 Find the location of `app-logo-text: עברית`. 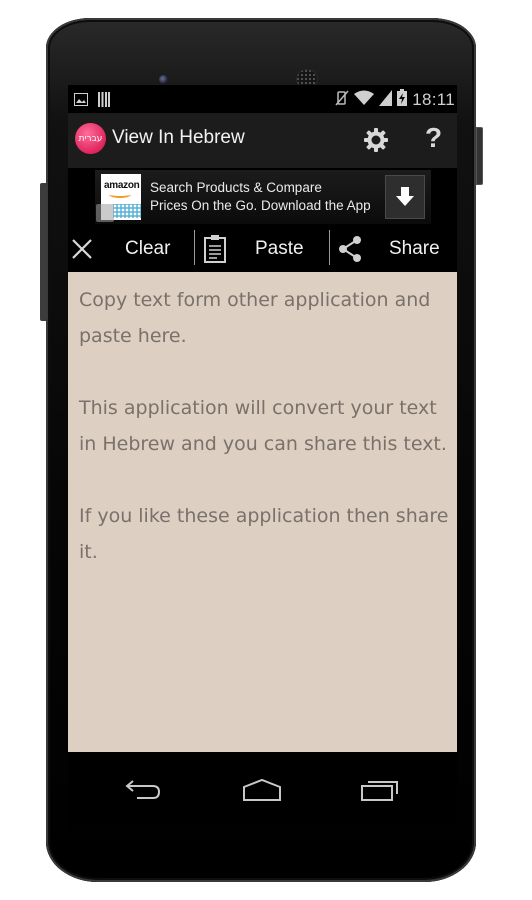

app-logo-text: עברית is located at coordinates (90, 138).